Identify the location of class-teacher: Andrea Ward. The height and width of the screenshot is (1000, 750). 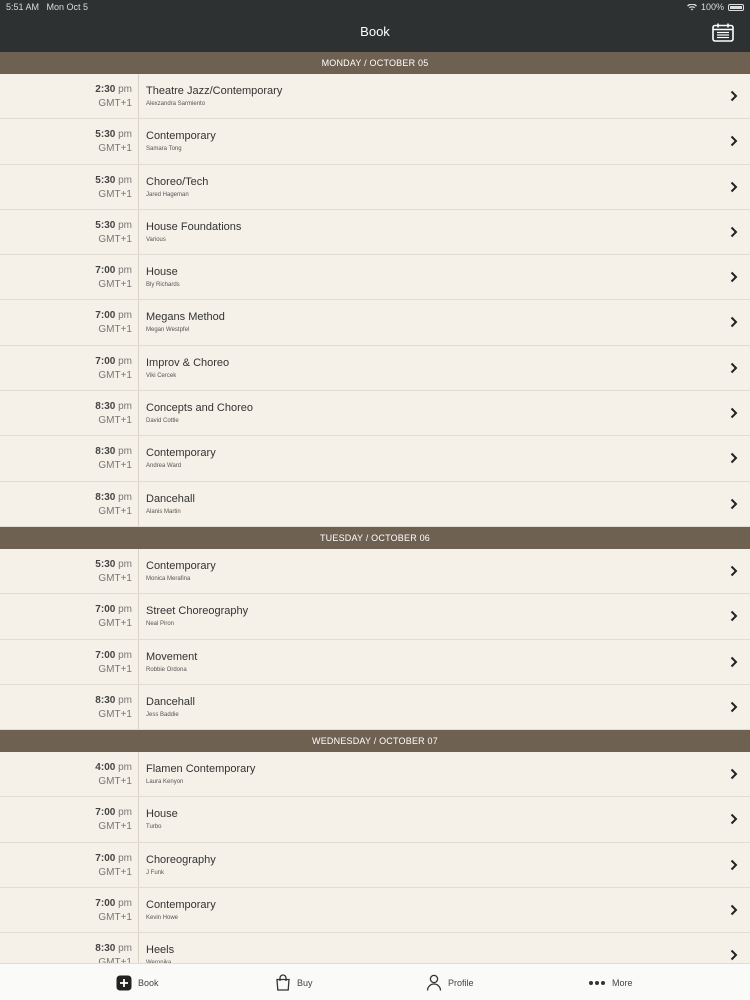
(164, 466).